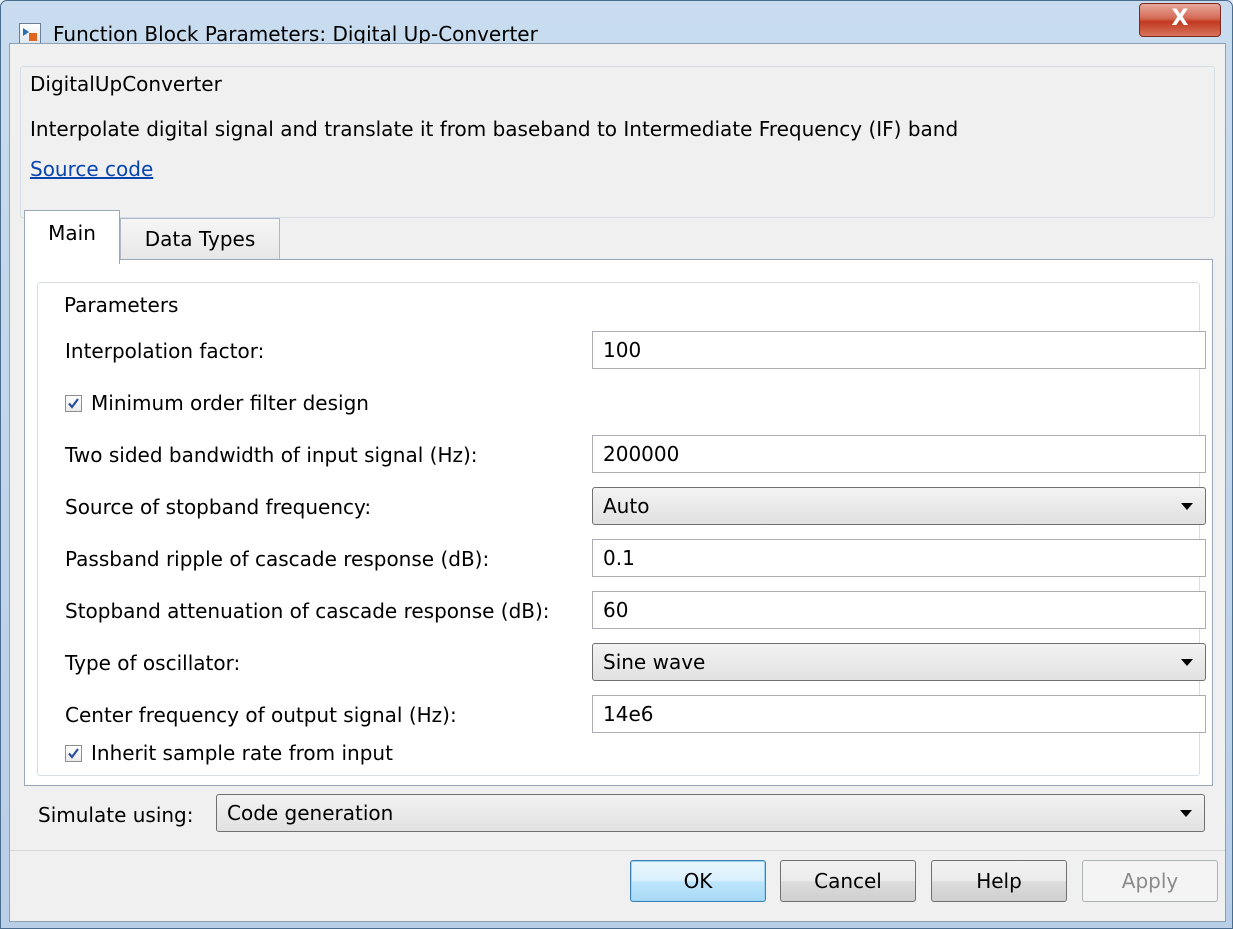  What do you see at coordinates (654, 662) in the screenshot?
I see `oscillator-type-value: Sine wave` at bounding box center [654, 662].